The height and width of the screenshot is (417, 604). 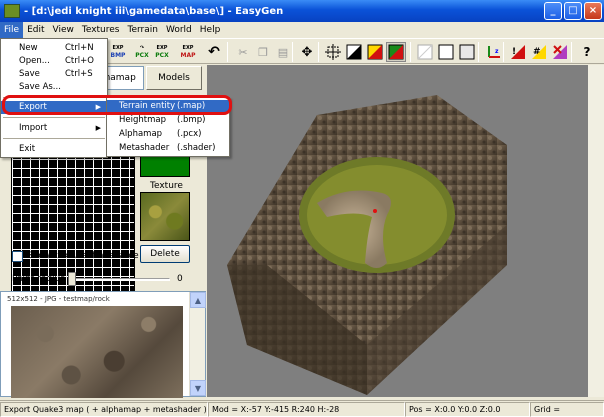 What do you see at coordinates (197, 344) in the screenshot?
I see `texture-scrollbar: ▲ ▼` at bounding box center [197, 344].